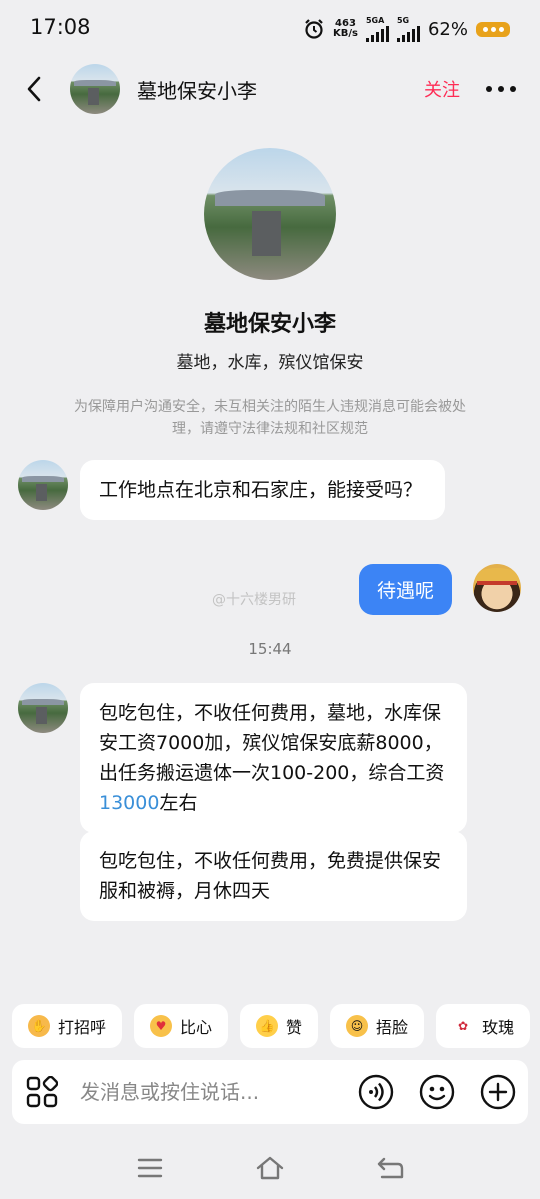  Describe the element at coordinates (493, 29) in the screenshot. I see `battery-icon` at that location.